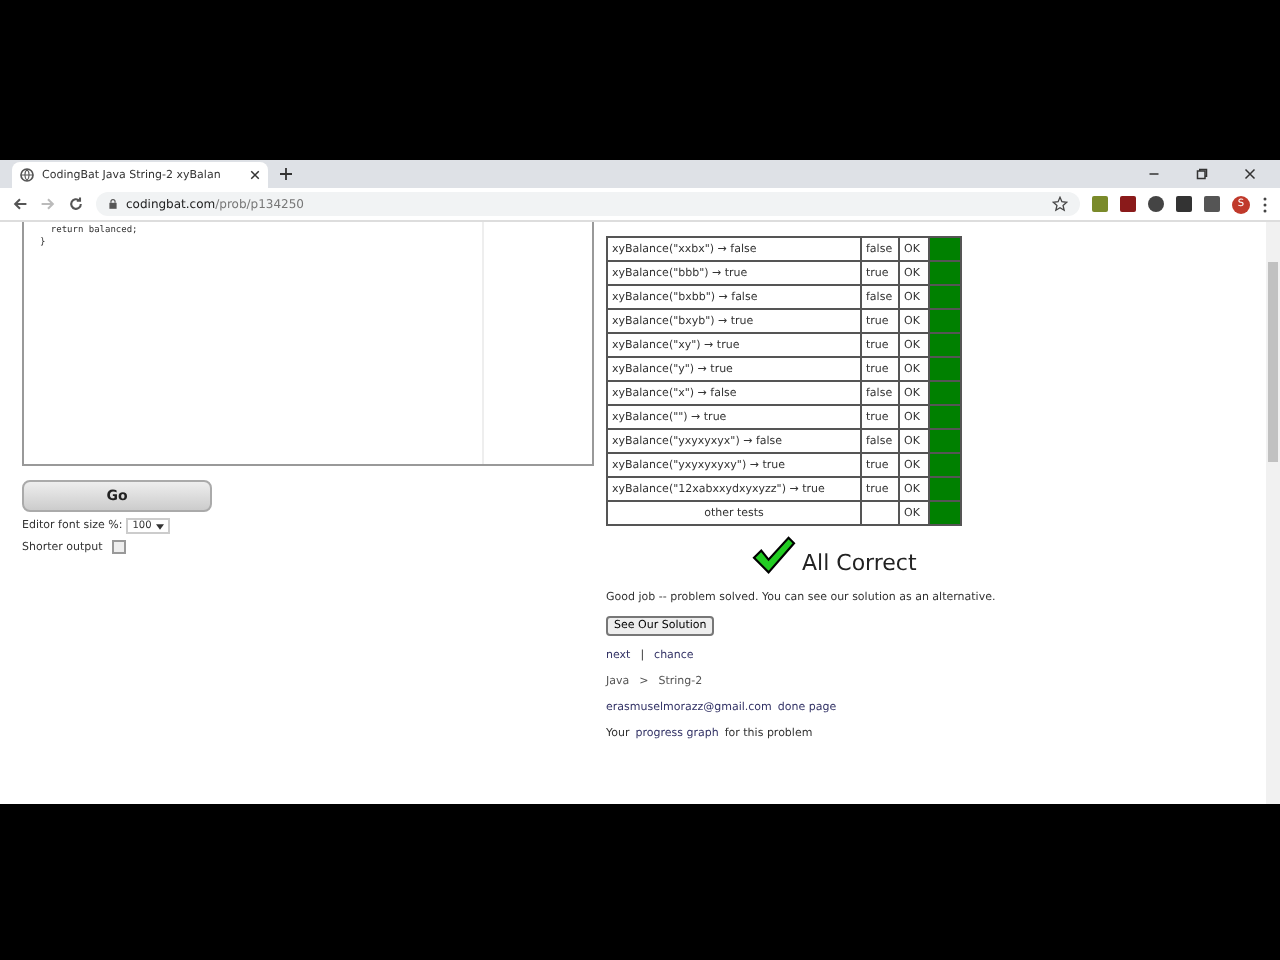  Describe the element at coordinates (76, 204) in the screenshot. I see `reload-icon` at that location.